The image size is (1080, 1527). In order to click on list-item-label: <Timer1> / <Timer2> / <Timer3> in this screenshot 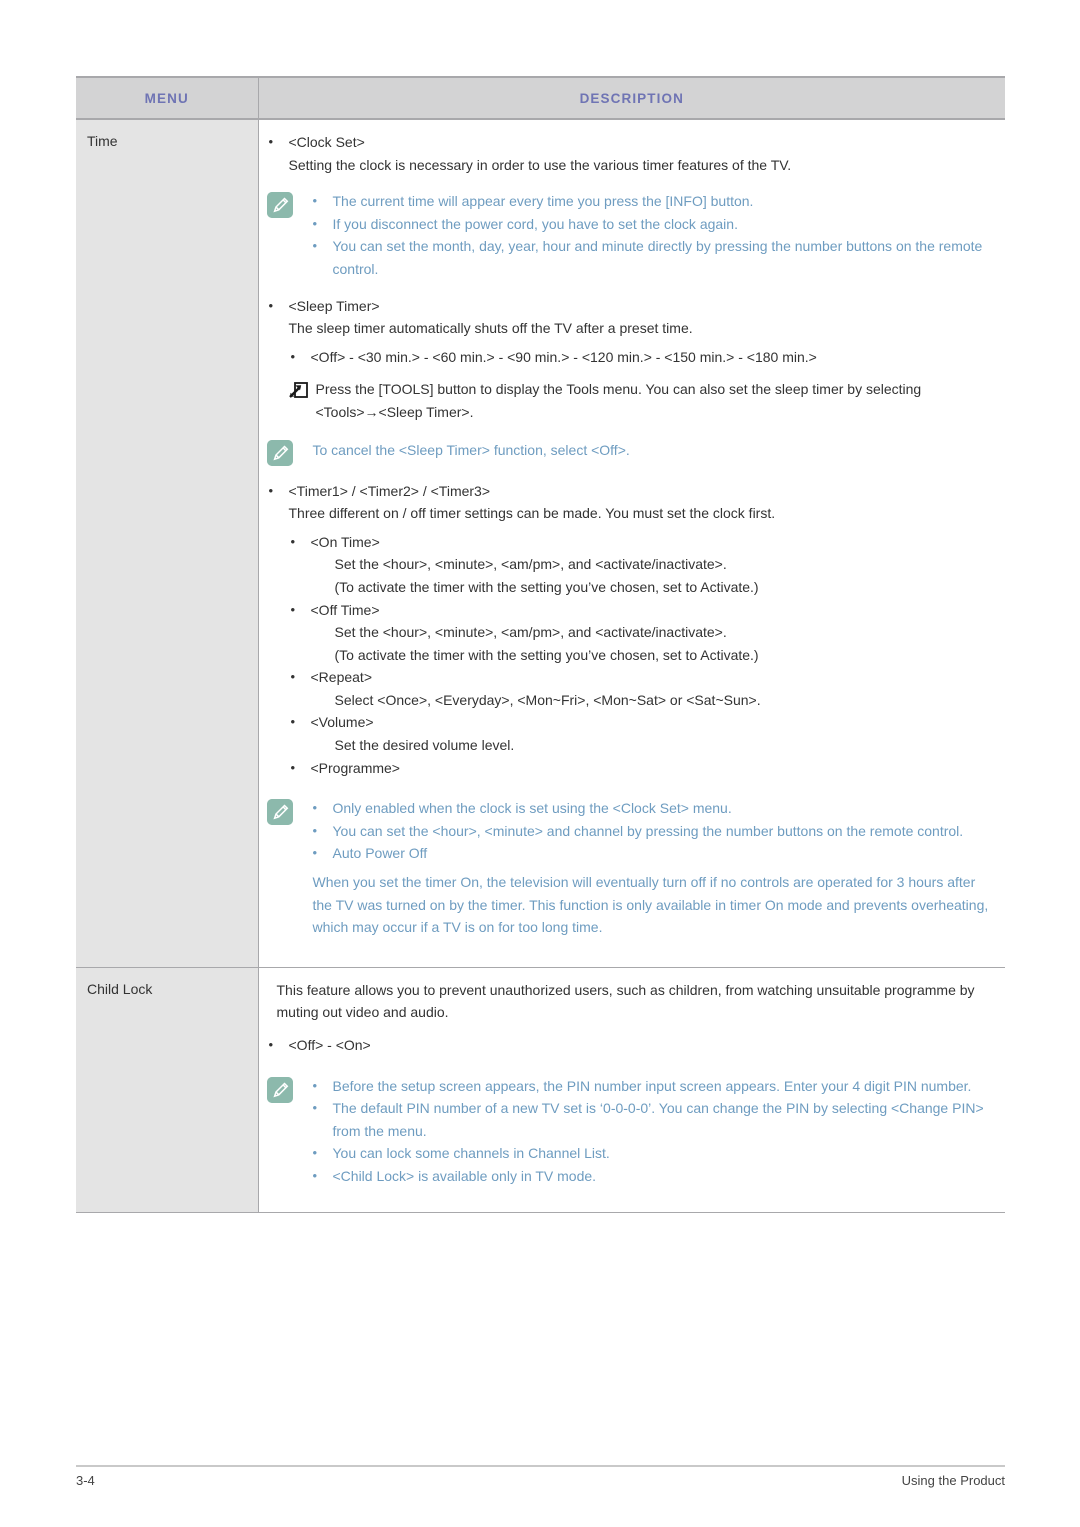, I will do `click(389, 490)`.